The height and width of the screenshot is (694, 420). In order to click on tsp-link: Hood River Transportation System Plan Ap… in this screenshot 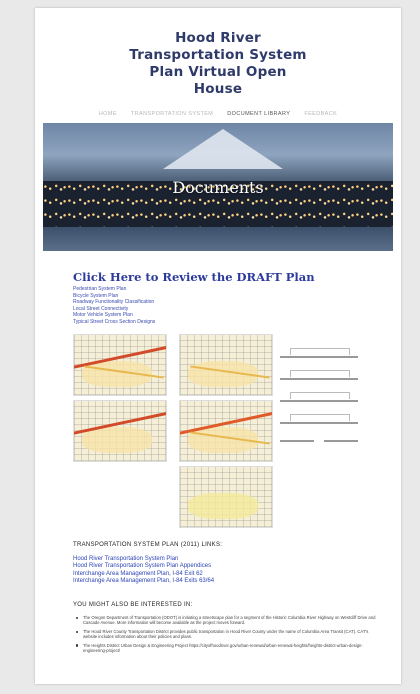, I will do `click(143, 566)`.